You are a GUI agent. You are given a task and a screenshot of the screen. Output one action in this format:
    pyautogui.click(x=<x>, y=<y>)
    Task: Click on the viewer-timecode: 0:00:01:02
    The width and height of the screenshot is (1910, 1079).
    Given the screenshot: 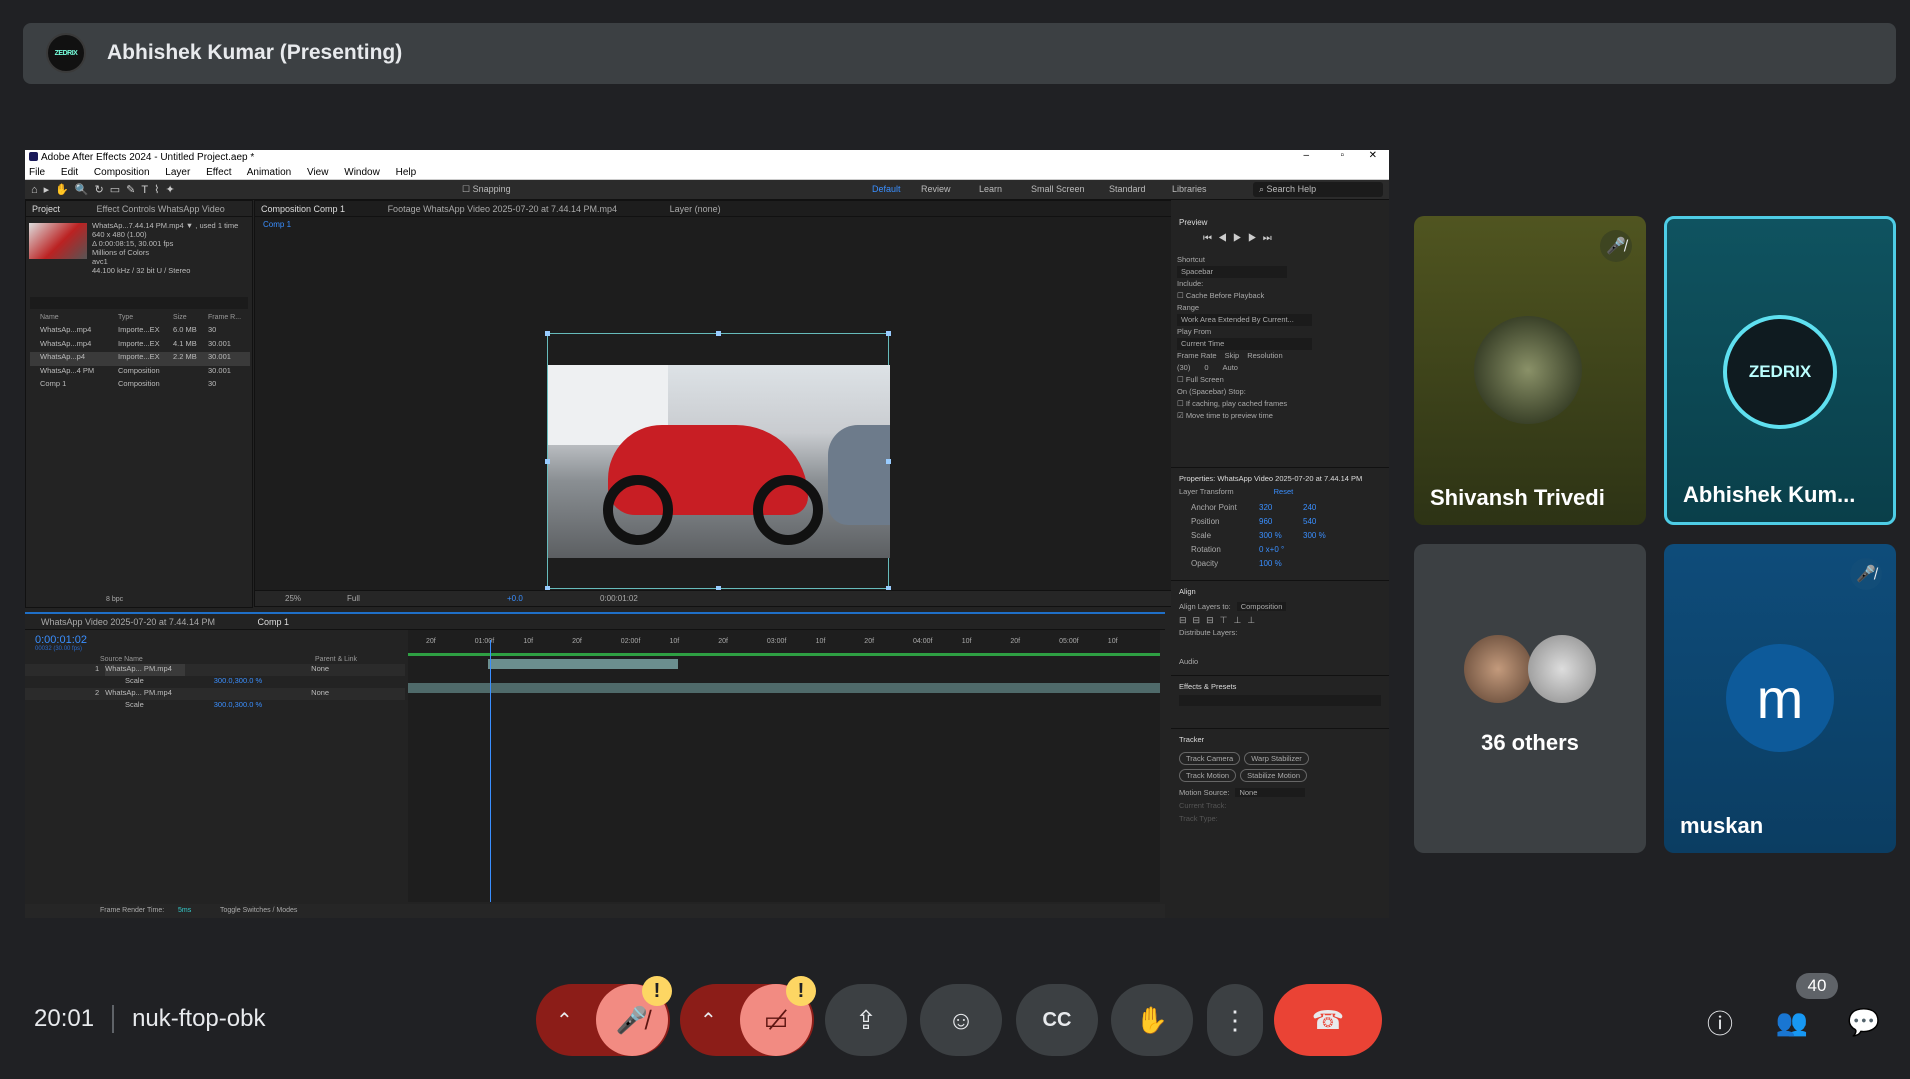 What is the action you would take?
    pyautogui.click(x=619, y=598)
    